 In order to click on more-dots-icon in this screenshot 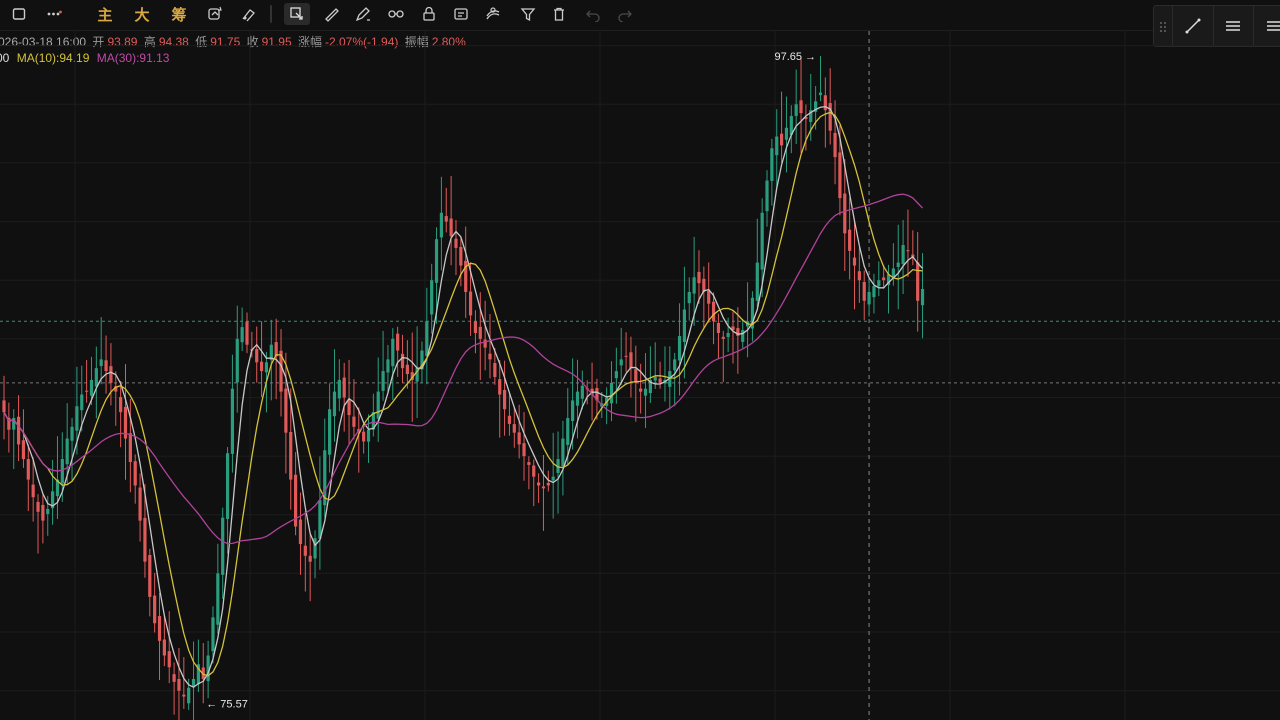, I will do `click(54, 14)`.